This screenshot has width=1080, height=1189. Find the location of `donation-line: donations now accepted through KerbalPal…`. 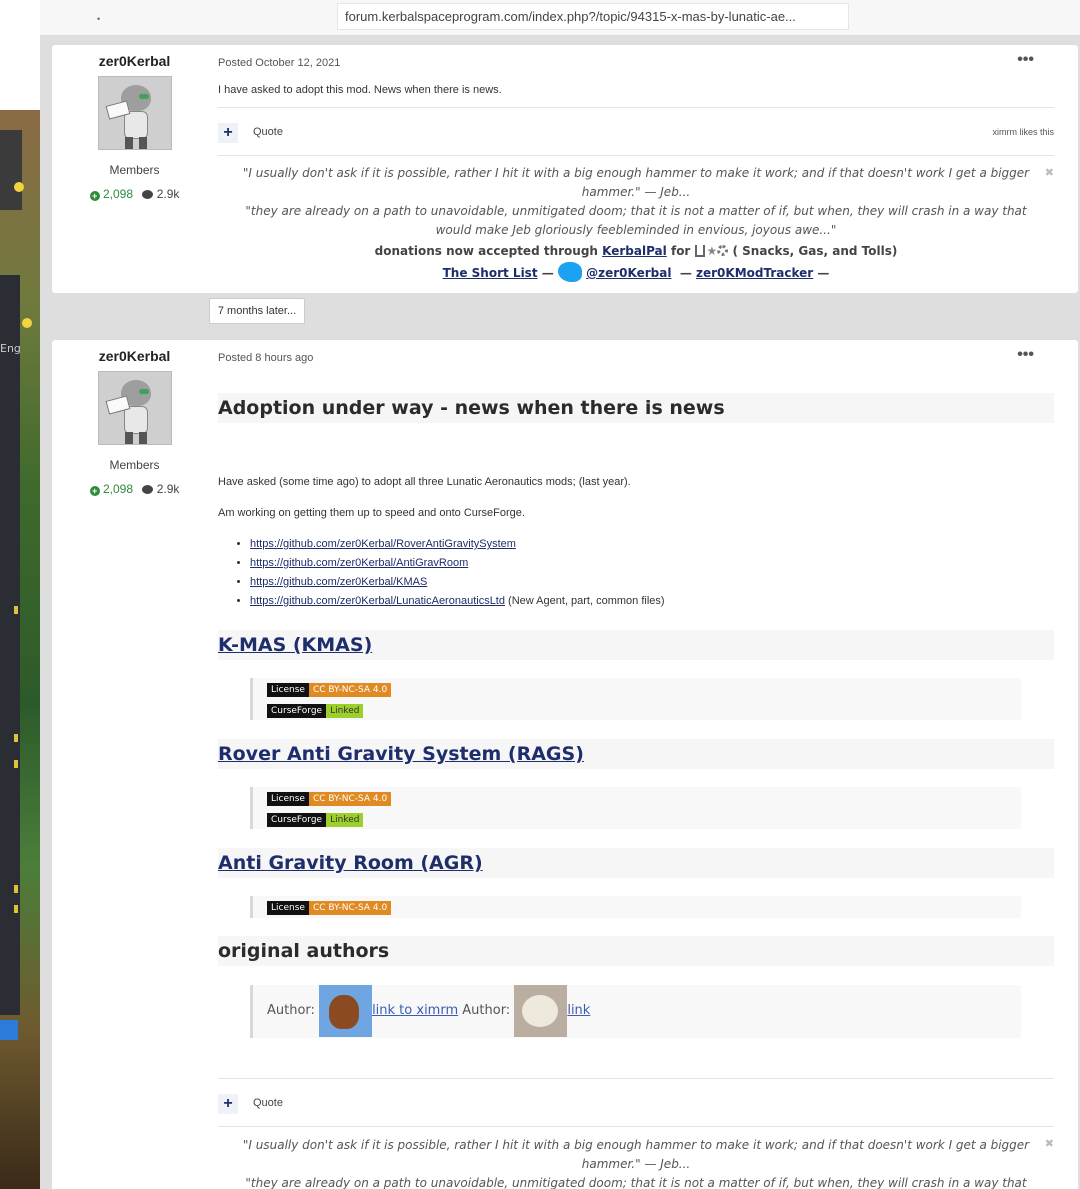

donation-line: donations now accepted through KerbalPal… is located at coordinates (636, 251).